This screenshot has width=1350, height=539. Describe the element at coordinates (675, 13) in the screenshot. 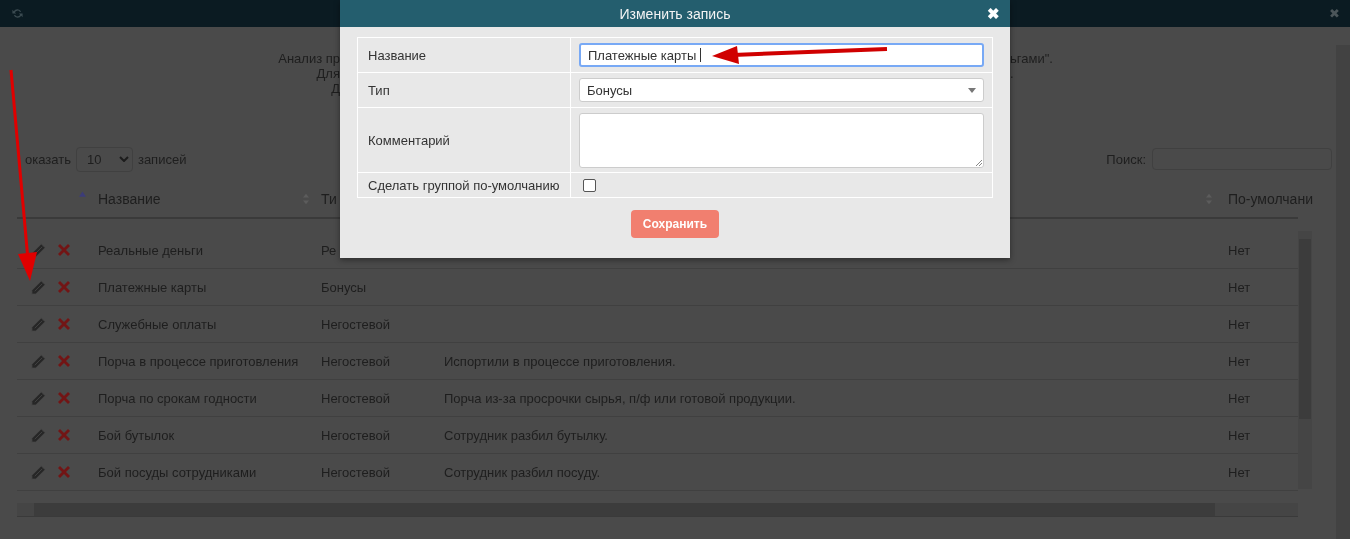

I see `dialog-title: Изменить запись` at that location.